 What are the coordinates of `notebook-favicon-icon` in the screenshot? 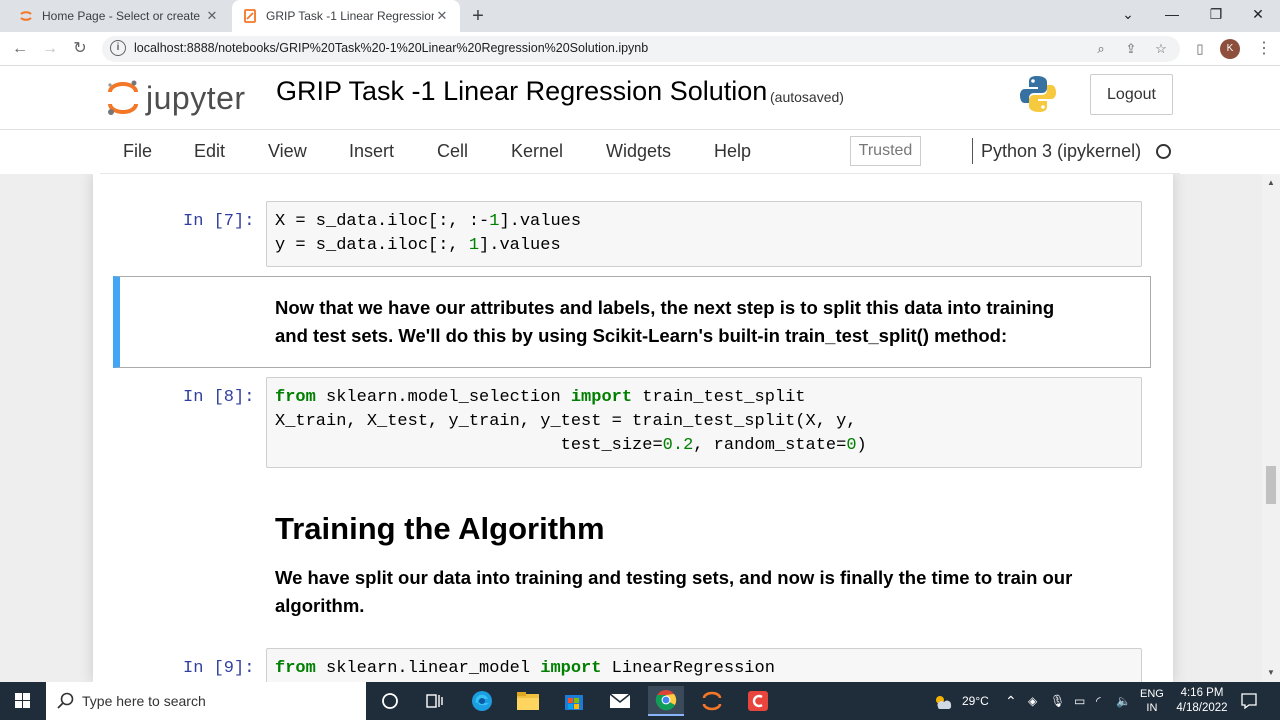 It's located at (250, 16).